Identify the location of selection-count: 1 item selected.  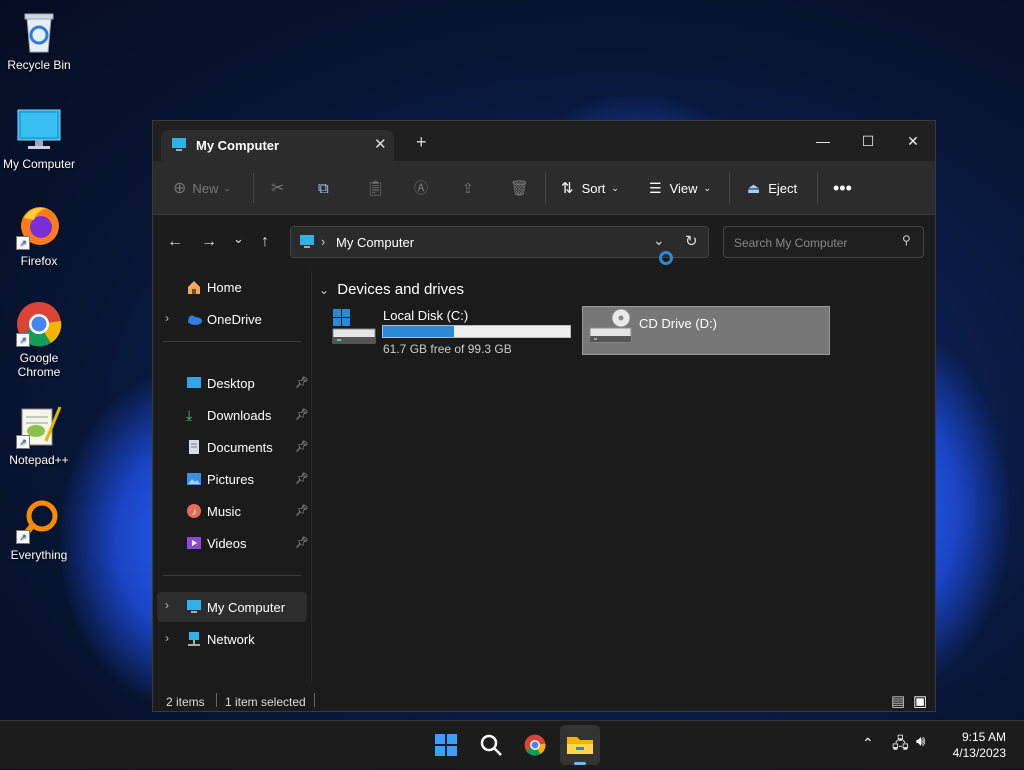
(265, 702).